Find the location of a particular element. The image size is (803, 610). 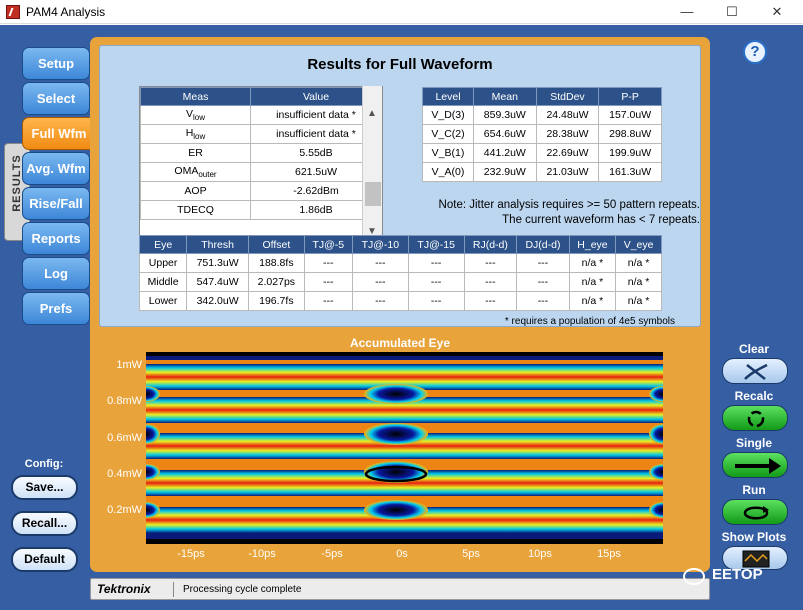

minimize-button: — is located at coordinates (687, 12).